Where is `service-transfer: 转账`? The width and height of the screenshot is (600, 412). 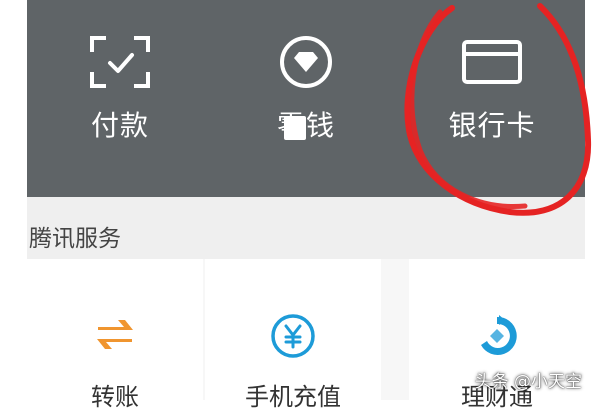 service-transfer: 转账 is located at coordinates (115, 335).